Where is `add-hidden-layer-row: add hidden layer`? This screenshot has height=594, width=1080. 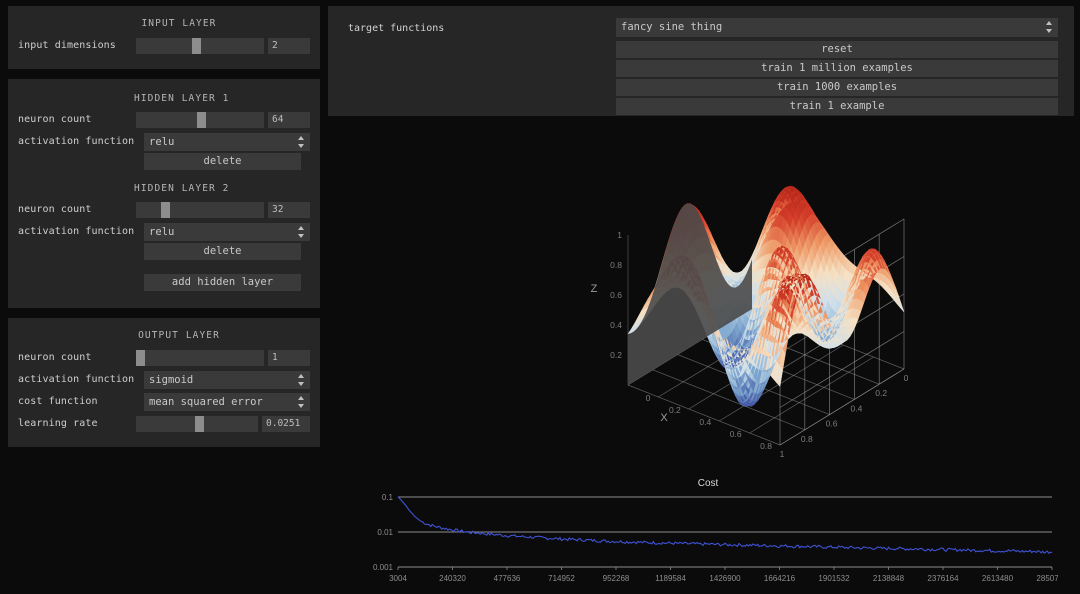 add-hidden-layer-row: add hidden layer is located at coordinates (164, 283).